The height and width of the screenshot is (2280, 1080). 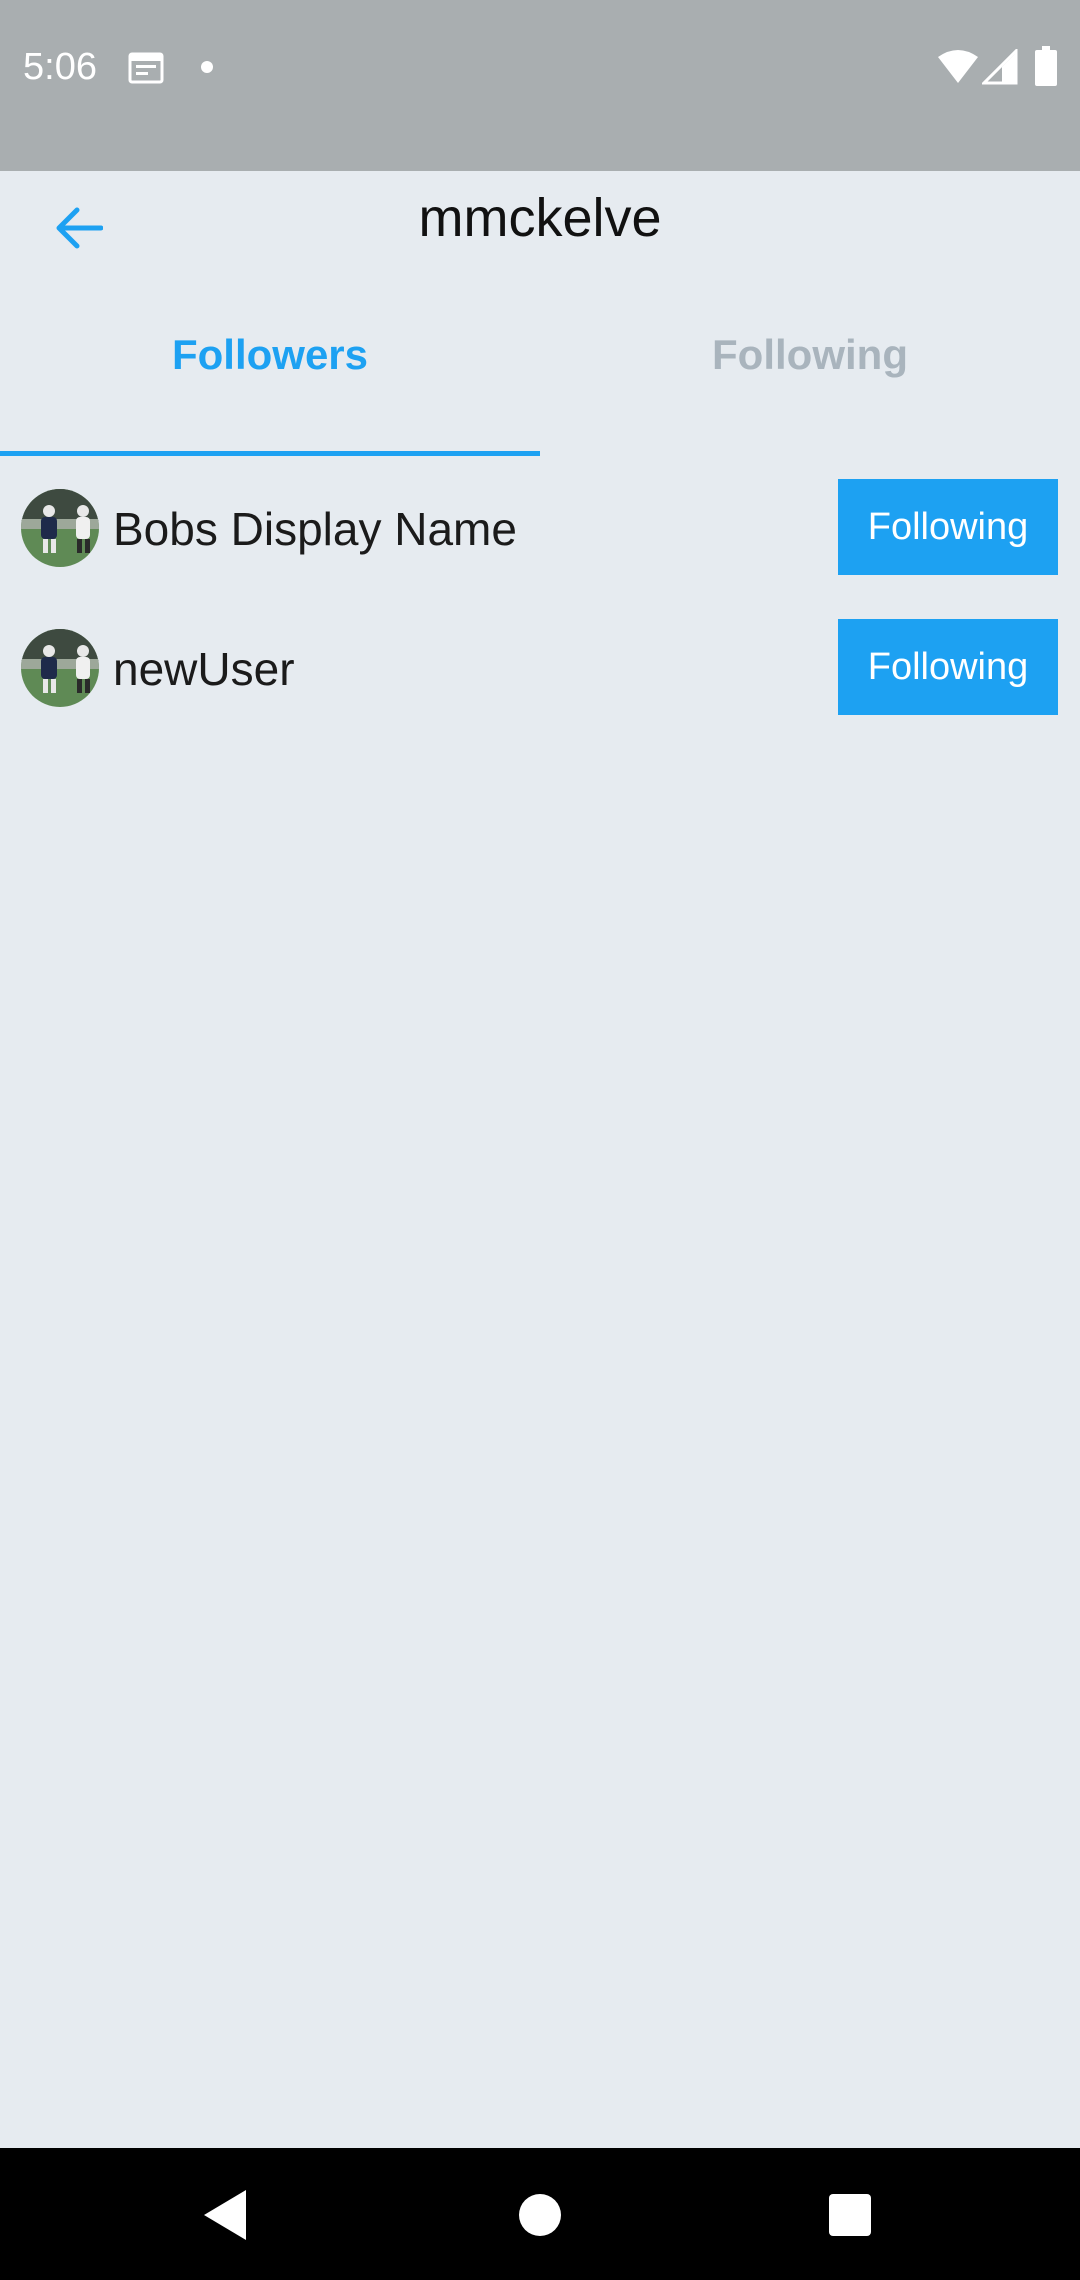 I want to click on user-name: newUser, so click(x=204, y=669).